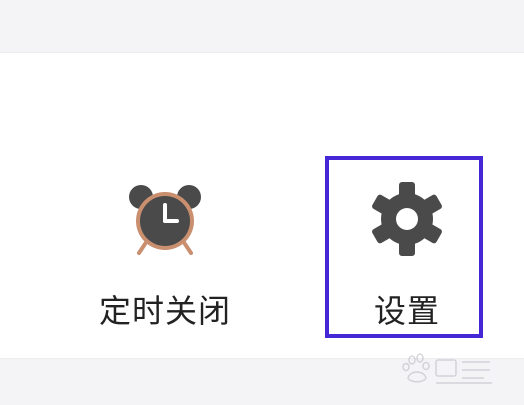  I want to click on top-panel-strip, so click(262, 26).